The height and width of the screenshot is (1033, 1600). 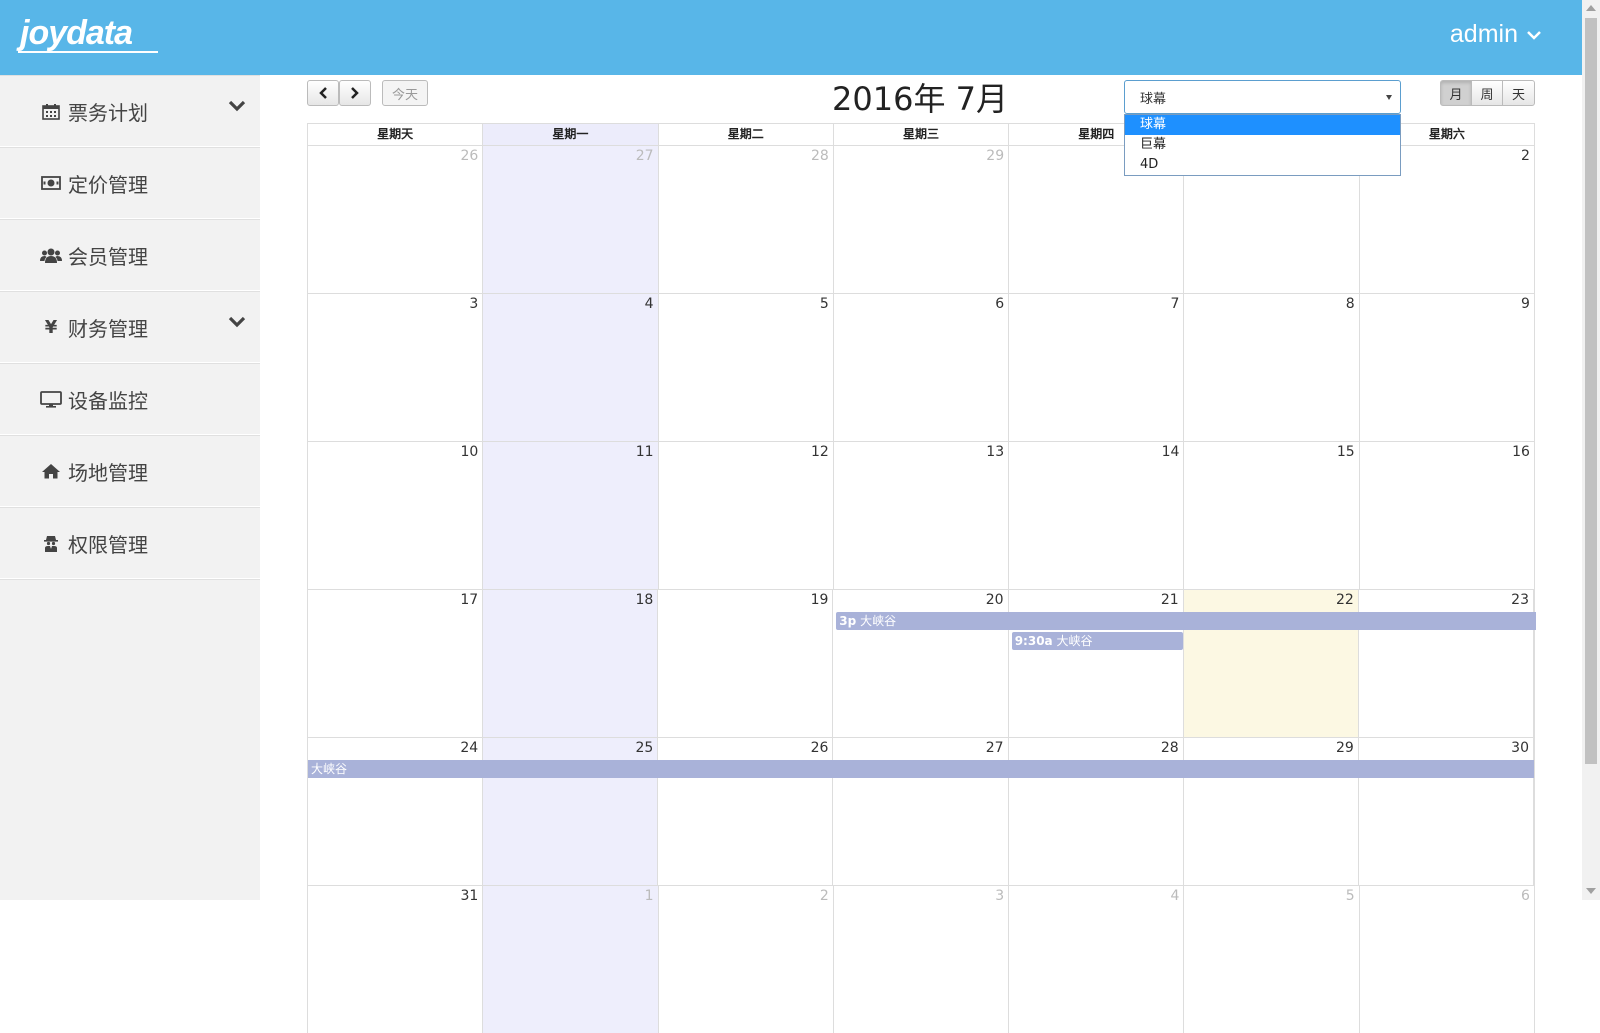 I want to click on day-number: 26, so click(x=819, y=748).